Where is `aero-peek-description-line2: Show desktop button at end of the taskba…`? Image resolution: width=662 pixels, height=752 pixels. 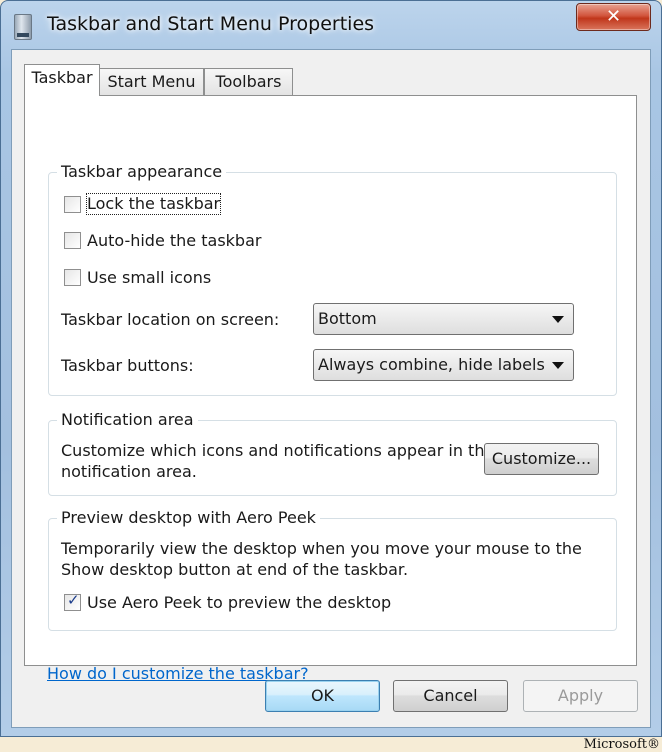
aero-peek-description-line2: Show desktop button at end of the taskba… is located at coordinates (235, 569).